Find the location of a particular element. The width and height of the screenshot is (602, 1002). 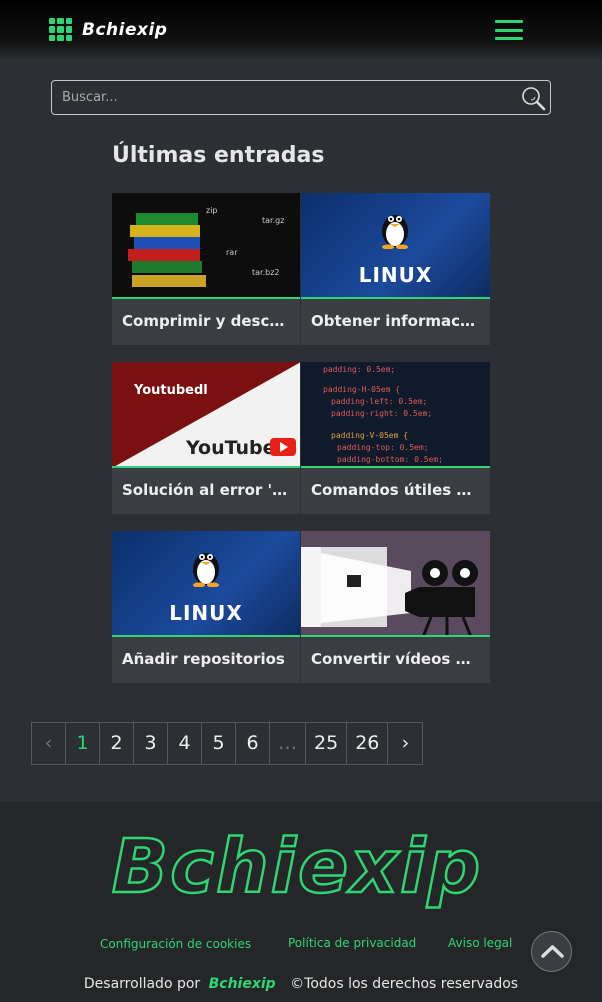

code-line: padding-top: 0.5em; is located at coordinates (383, 447).